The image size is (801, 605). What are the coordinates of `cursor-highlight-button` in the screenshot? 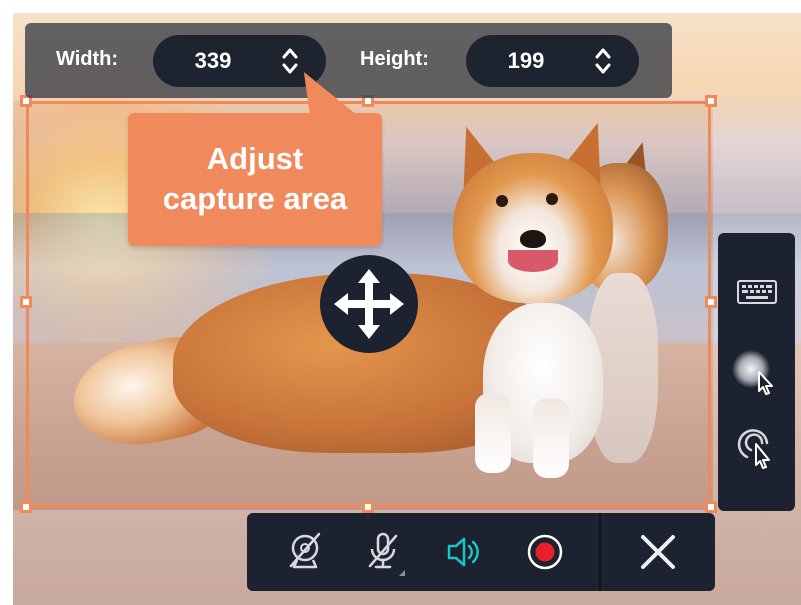 It's located at (756, 375).